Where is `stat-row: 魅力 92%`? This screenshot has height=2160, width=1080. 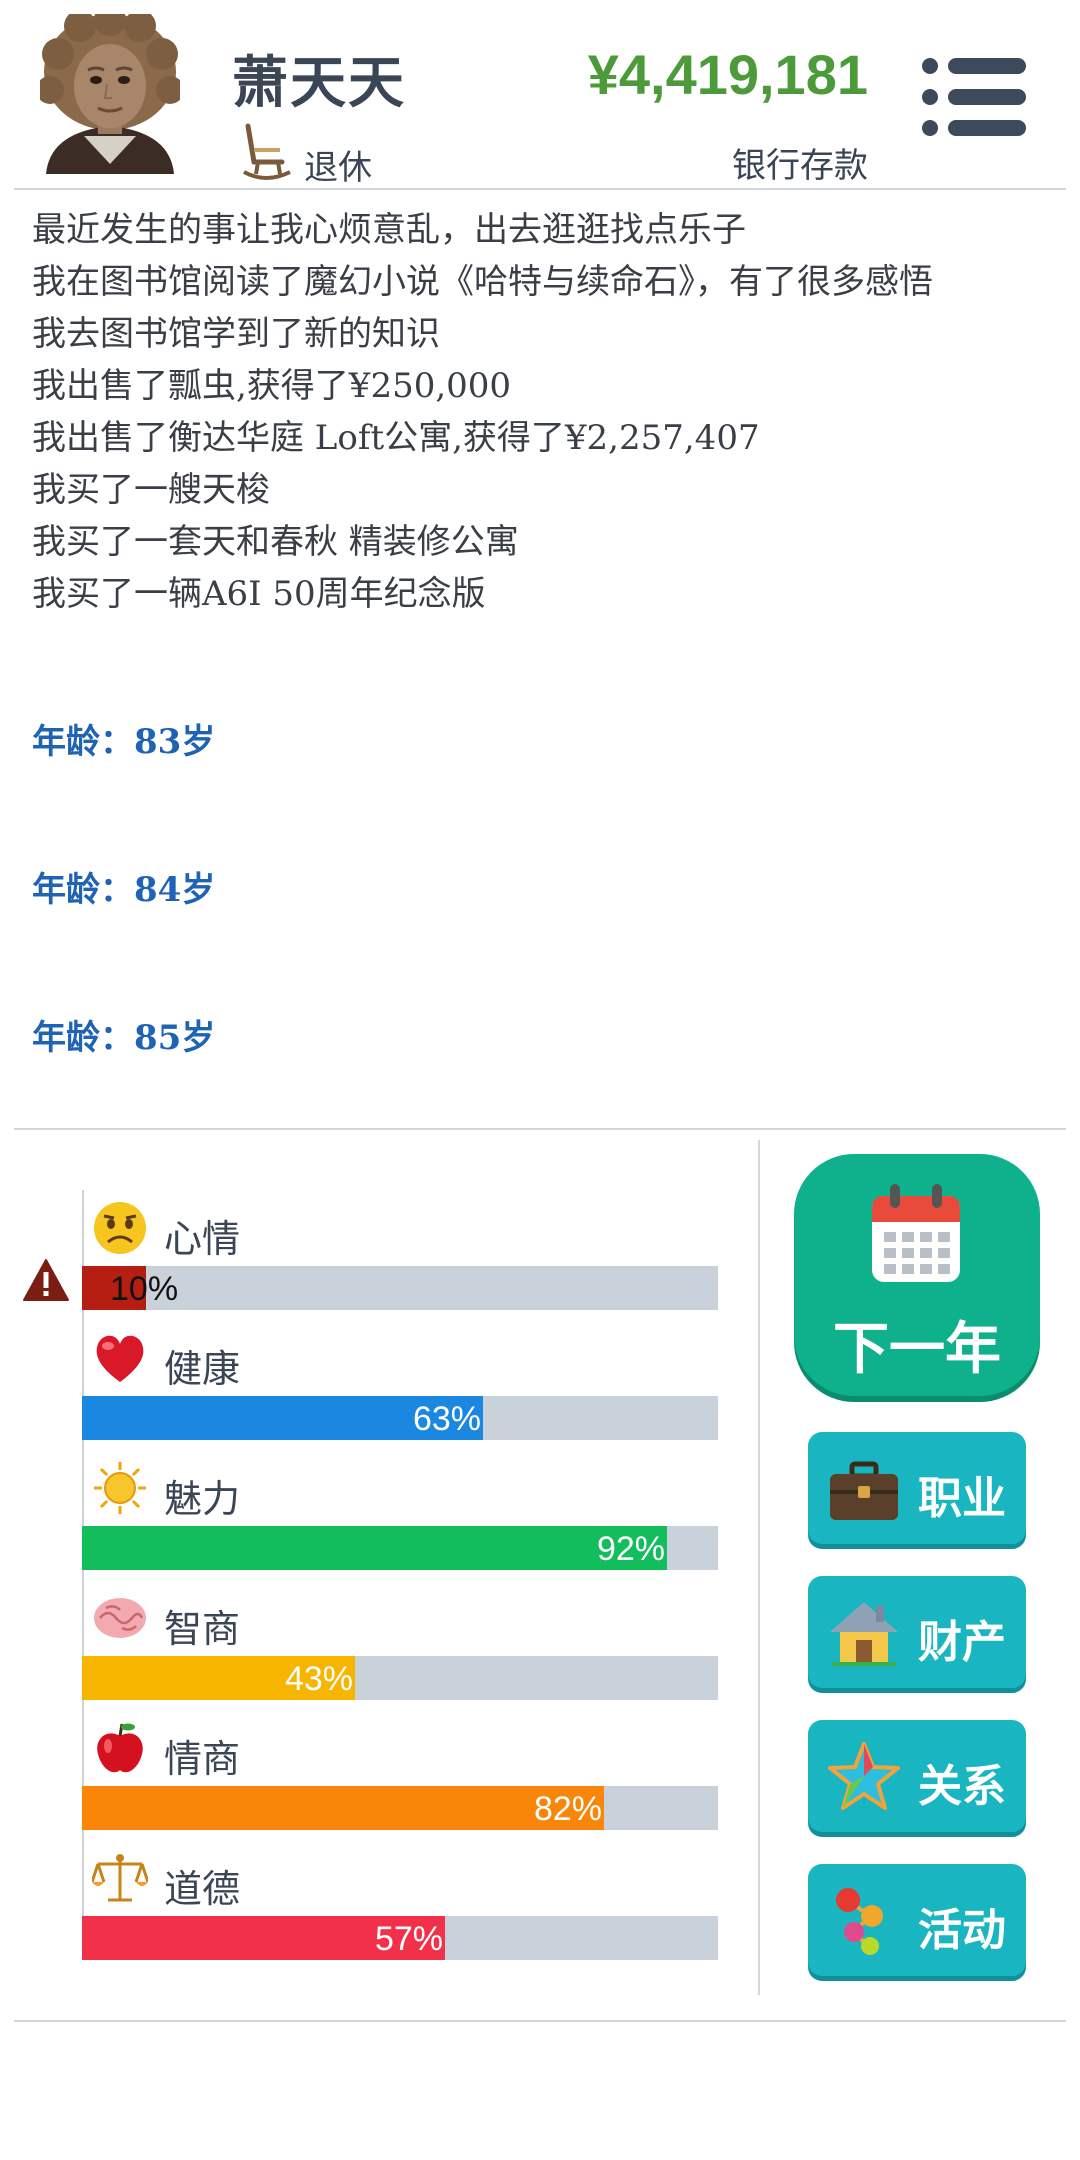
stat-row: 魅力 92% is located at coordinates (400, 1525).